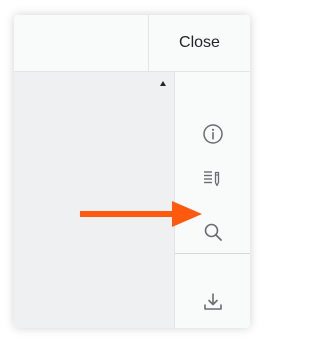 This screenshot has width=320, height=342. Describe the element at coordinates (141, 214) in the screenshot. I see `annotation-arrow-icon` at that location.